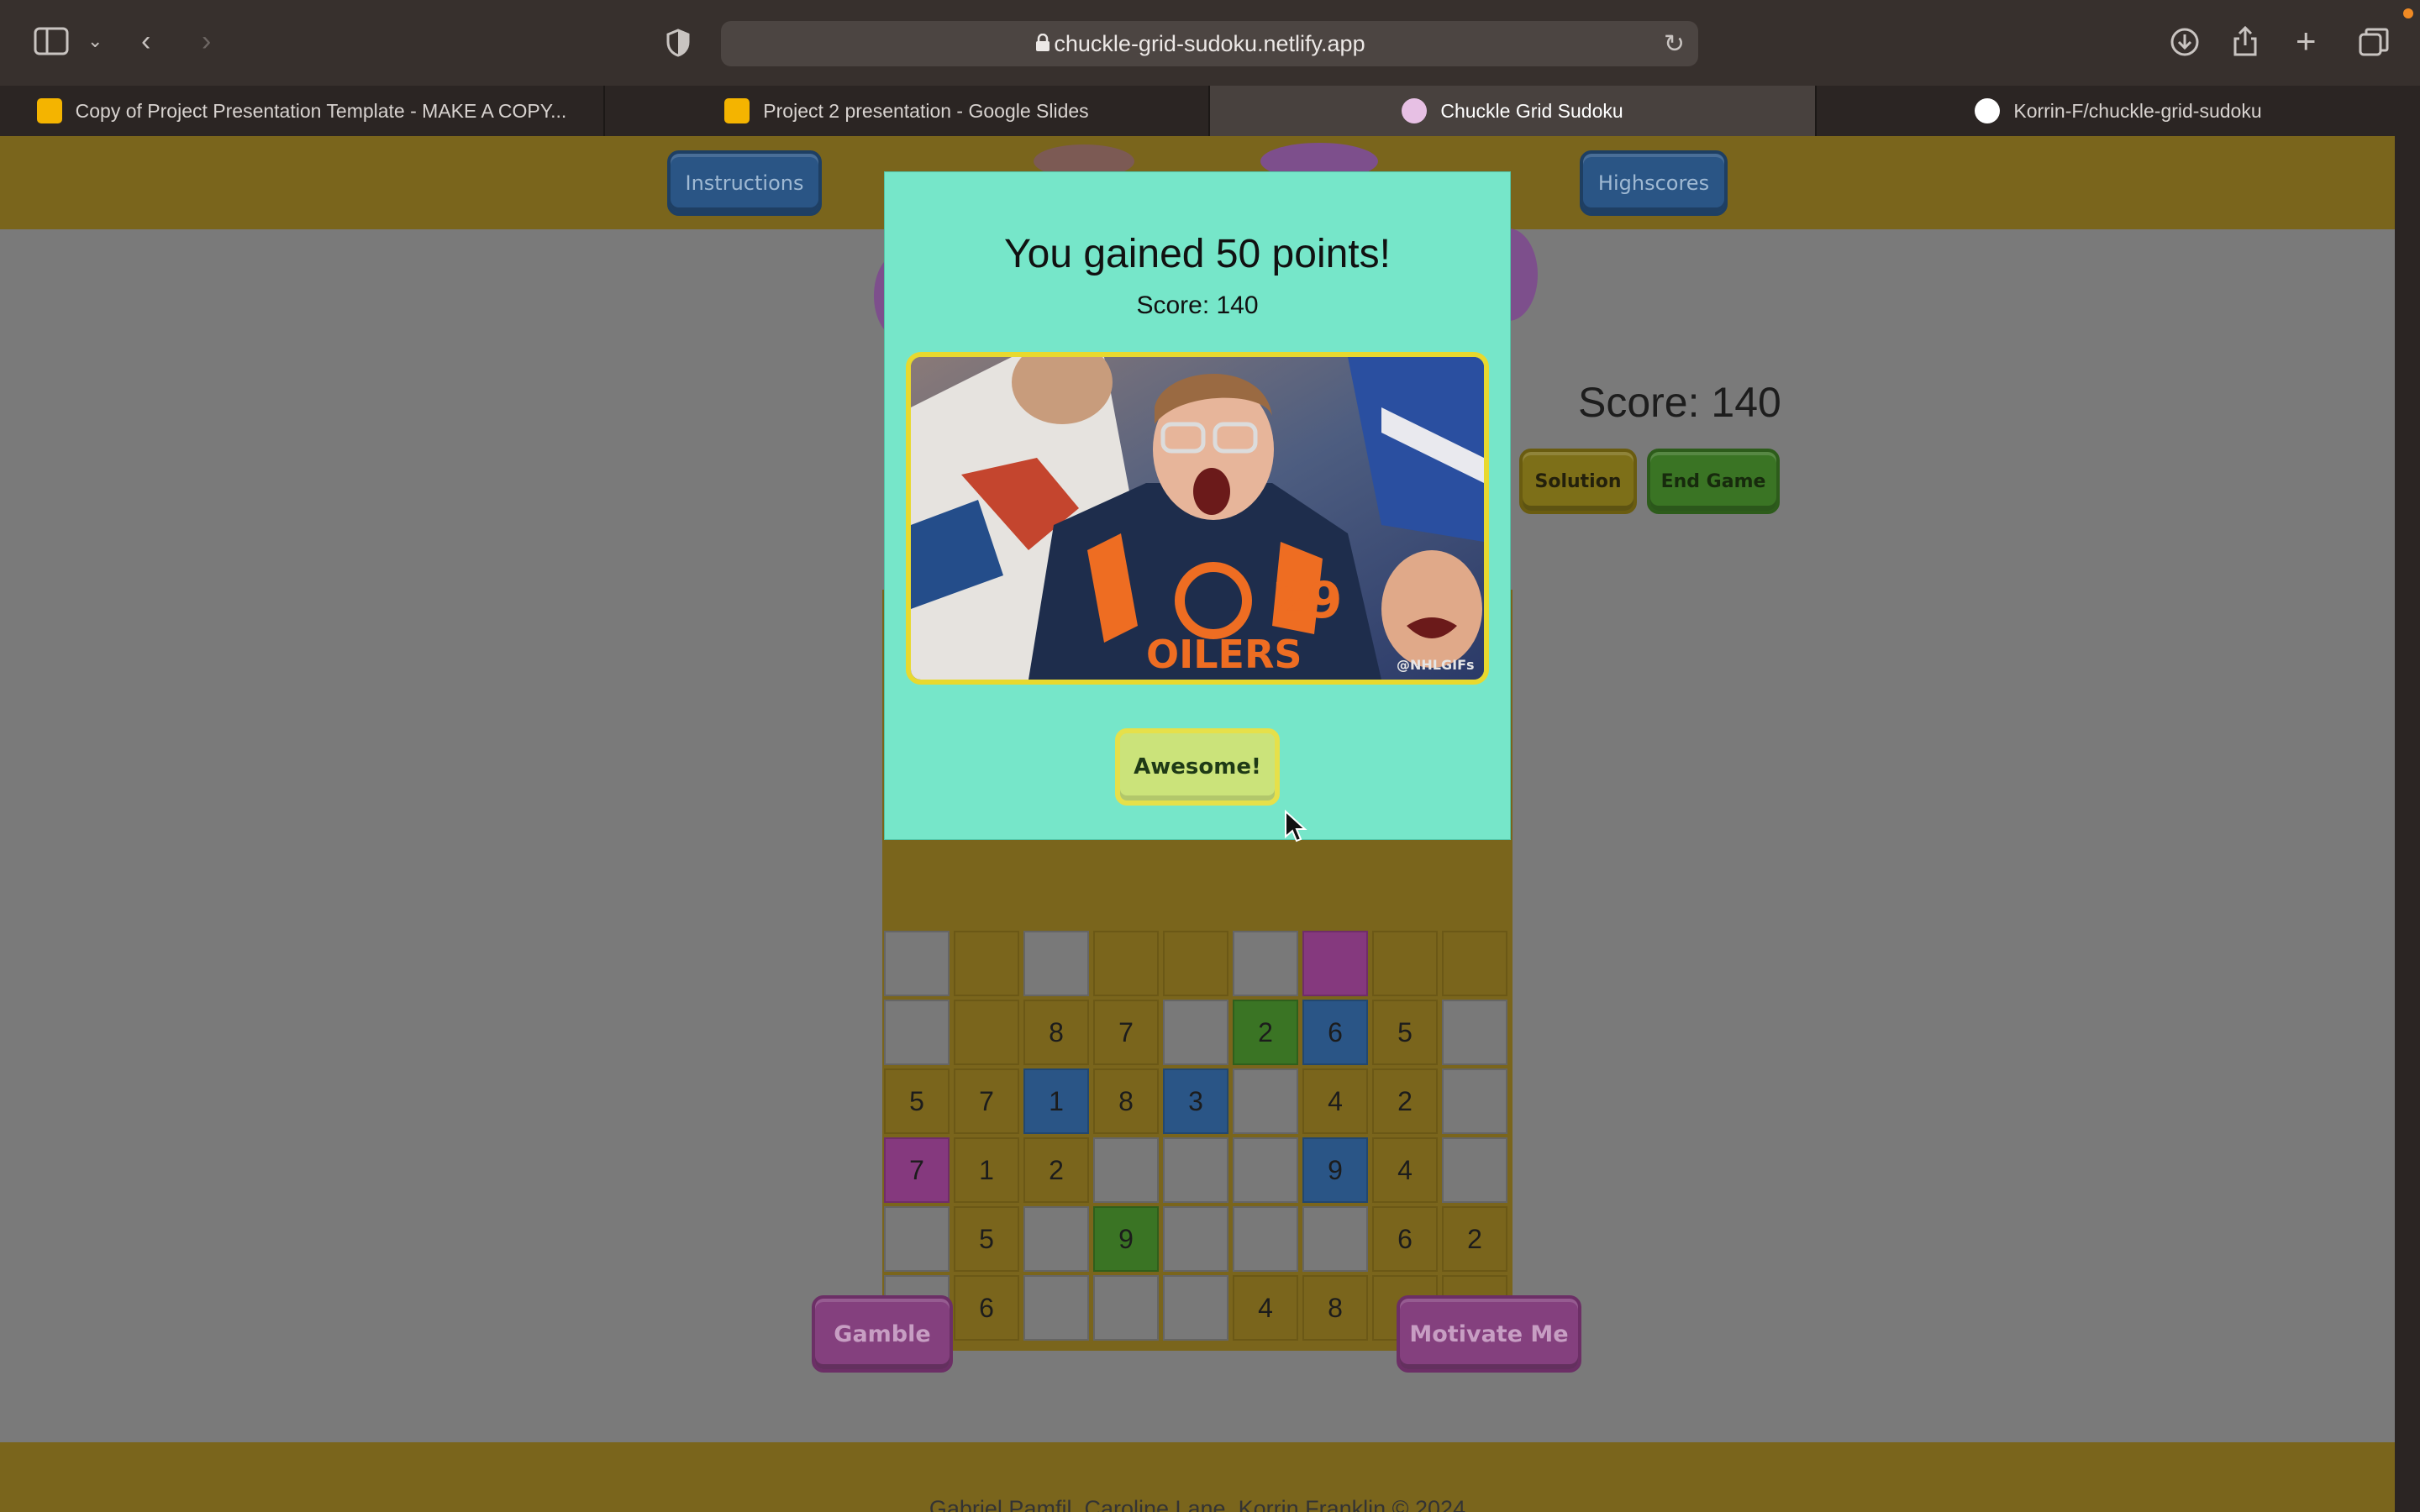  Describe the element at coordinates (1578, 481) in the screenshot. I see `solution-button: Solution` at that location.